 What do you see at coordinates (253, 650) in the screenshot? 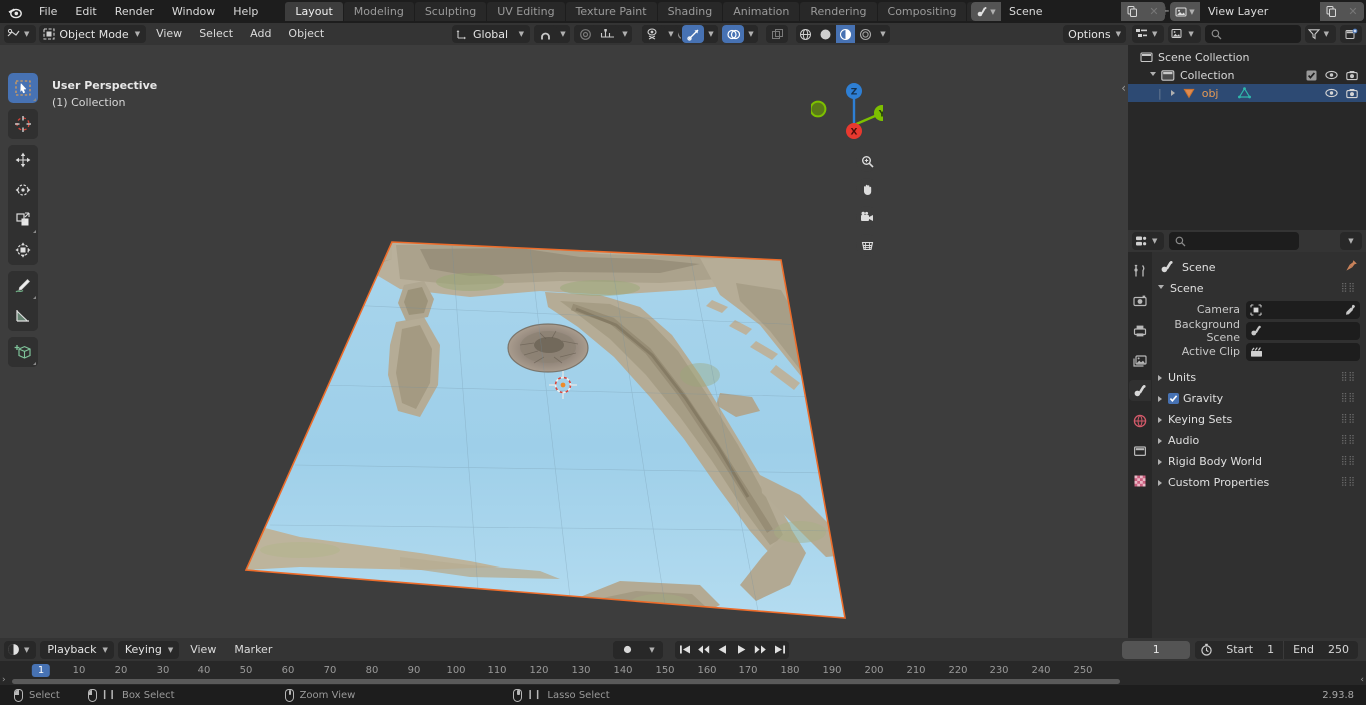
I see `timeline-menu-marker: Marker` at bounding box center [253, 650].